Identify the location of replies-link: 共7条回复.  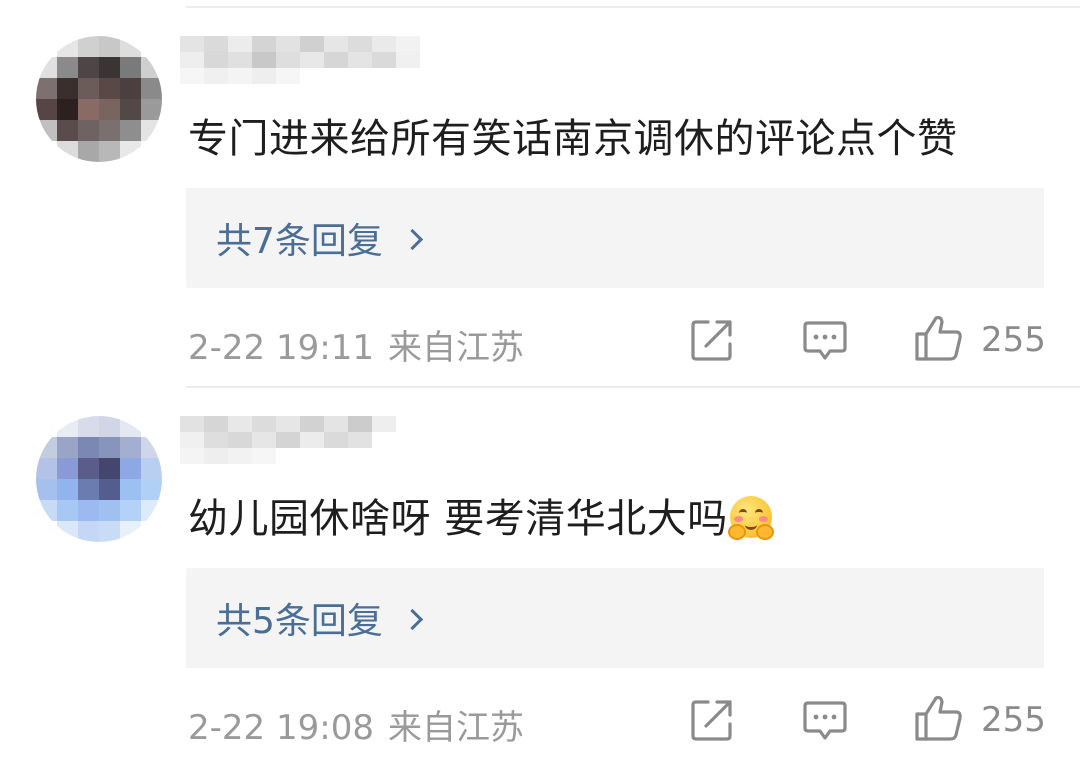
(320, 238).